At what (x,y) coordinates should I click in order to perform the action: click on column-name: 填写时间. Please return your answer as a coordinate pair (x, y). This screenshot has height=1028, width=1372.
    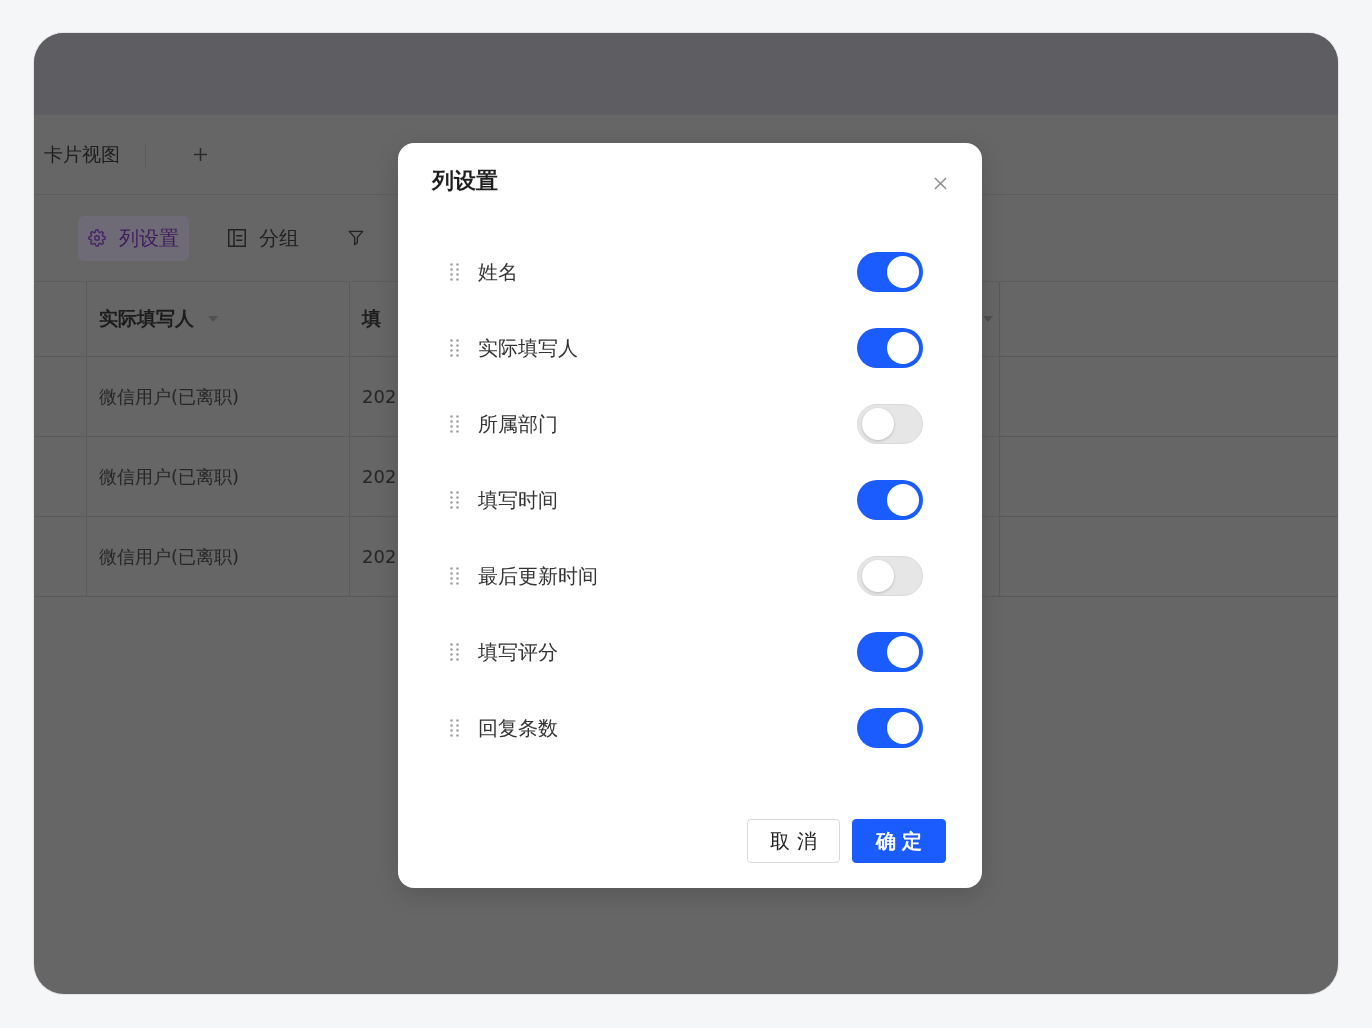
    Looking at the image, I should click on (518, 500).